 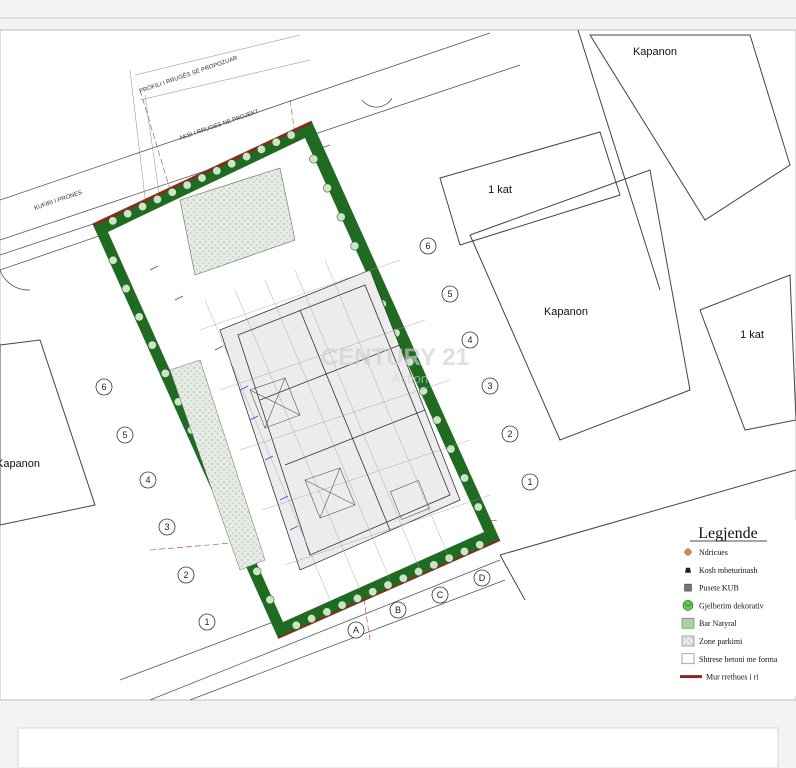 What do you see at coordinates (728, 570) in the screenshot?
I see `legend-item-label: Kosh mbeturinash` at bounding box center [728, 570].